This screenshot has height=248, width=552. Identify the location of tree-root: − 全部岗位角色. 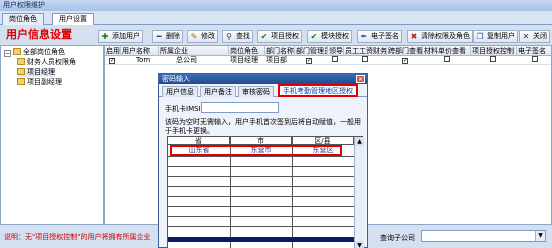
(34, 52).